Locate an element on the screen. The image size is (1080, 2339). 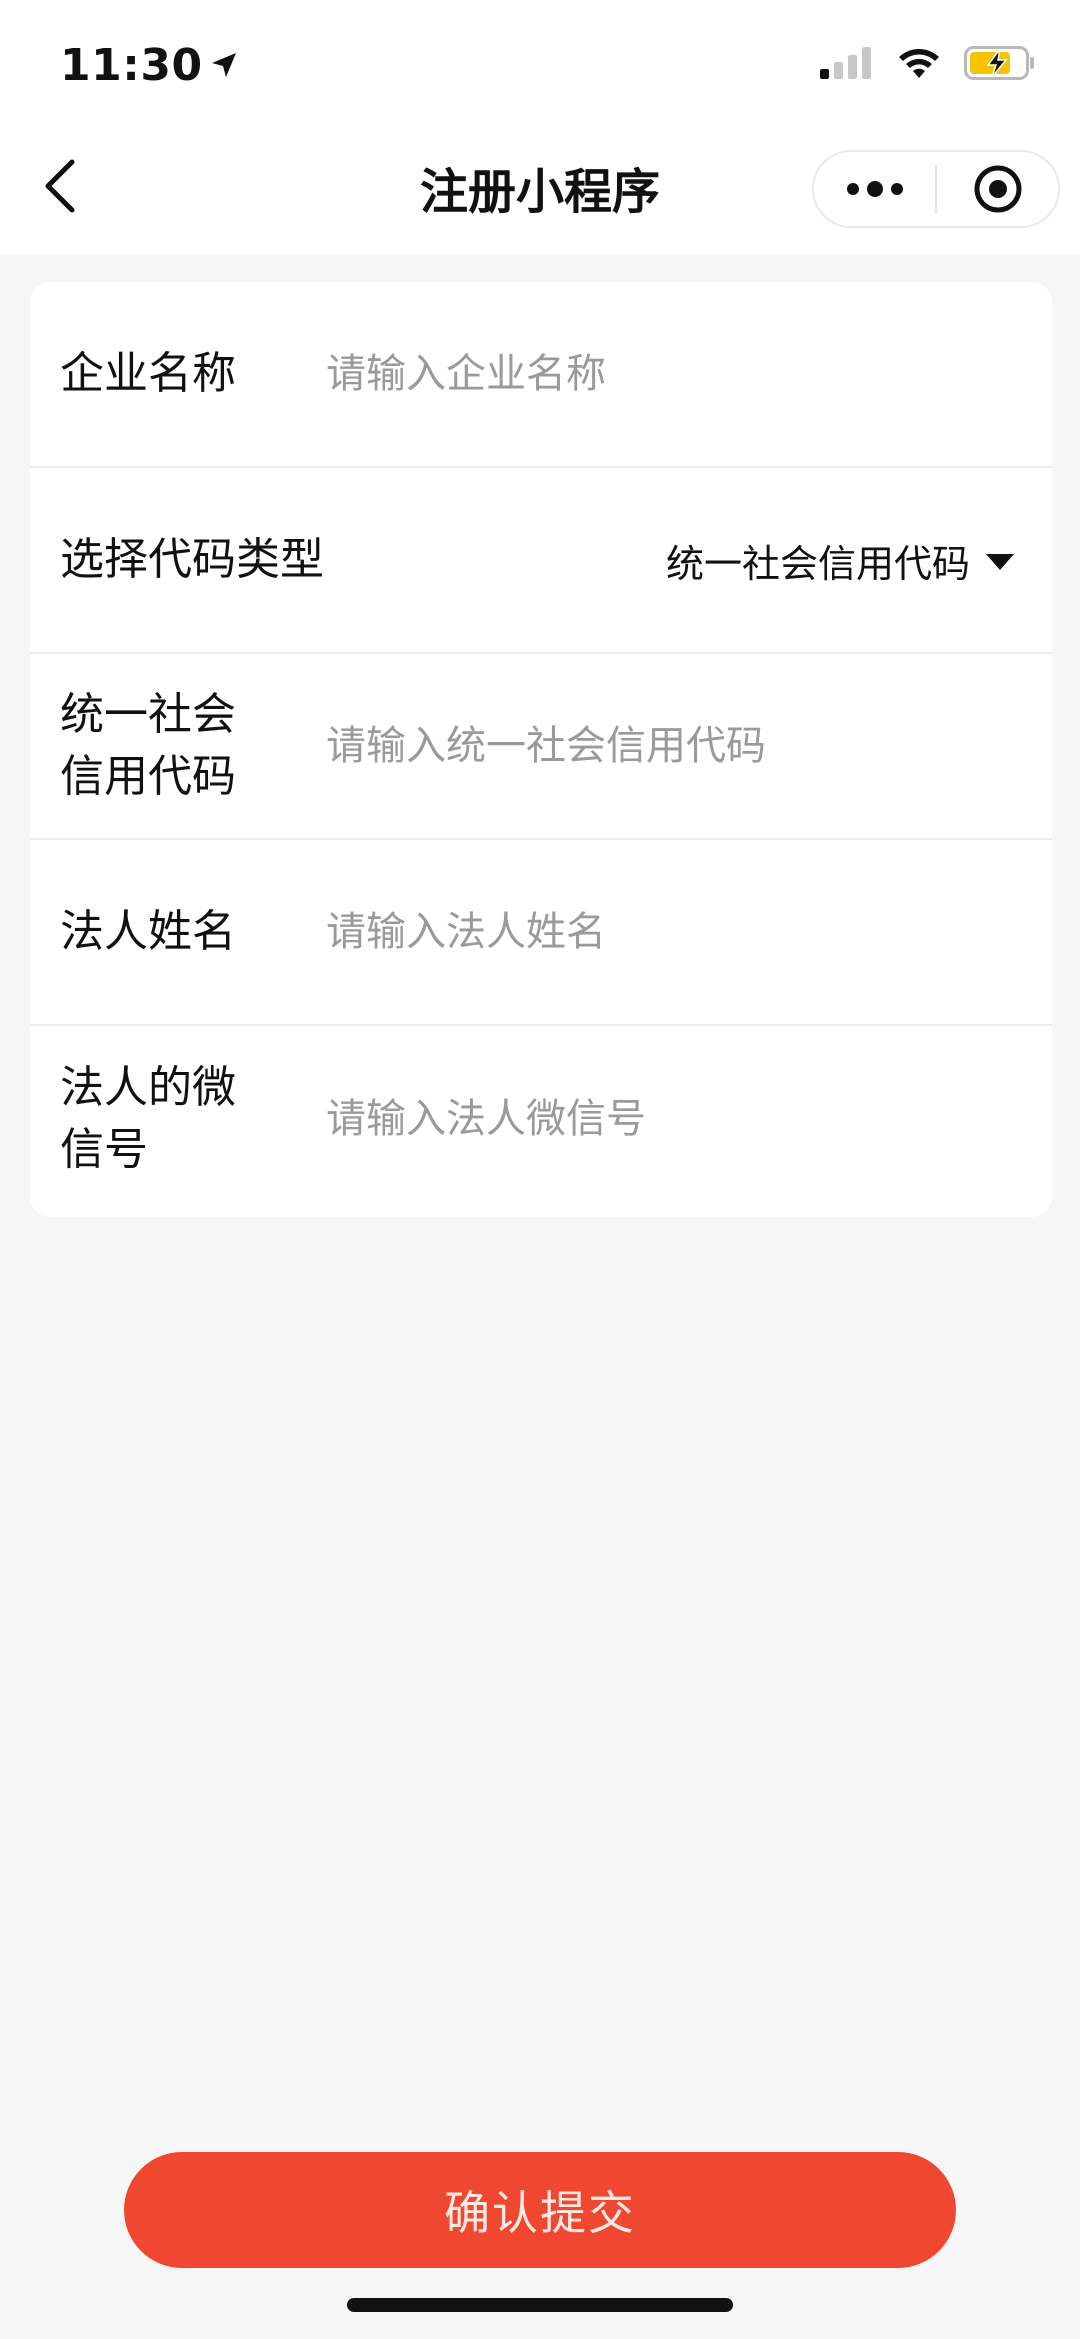
form-row-legal-name: 法人姓名 is located at coordinates (541, 933).